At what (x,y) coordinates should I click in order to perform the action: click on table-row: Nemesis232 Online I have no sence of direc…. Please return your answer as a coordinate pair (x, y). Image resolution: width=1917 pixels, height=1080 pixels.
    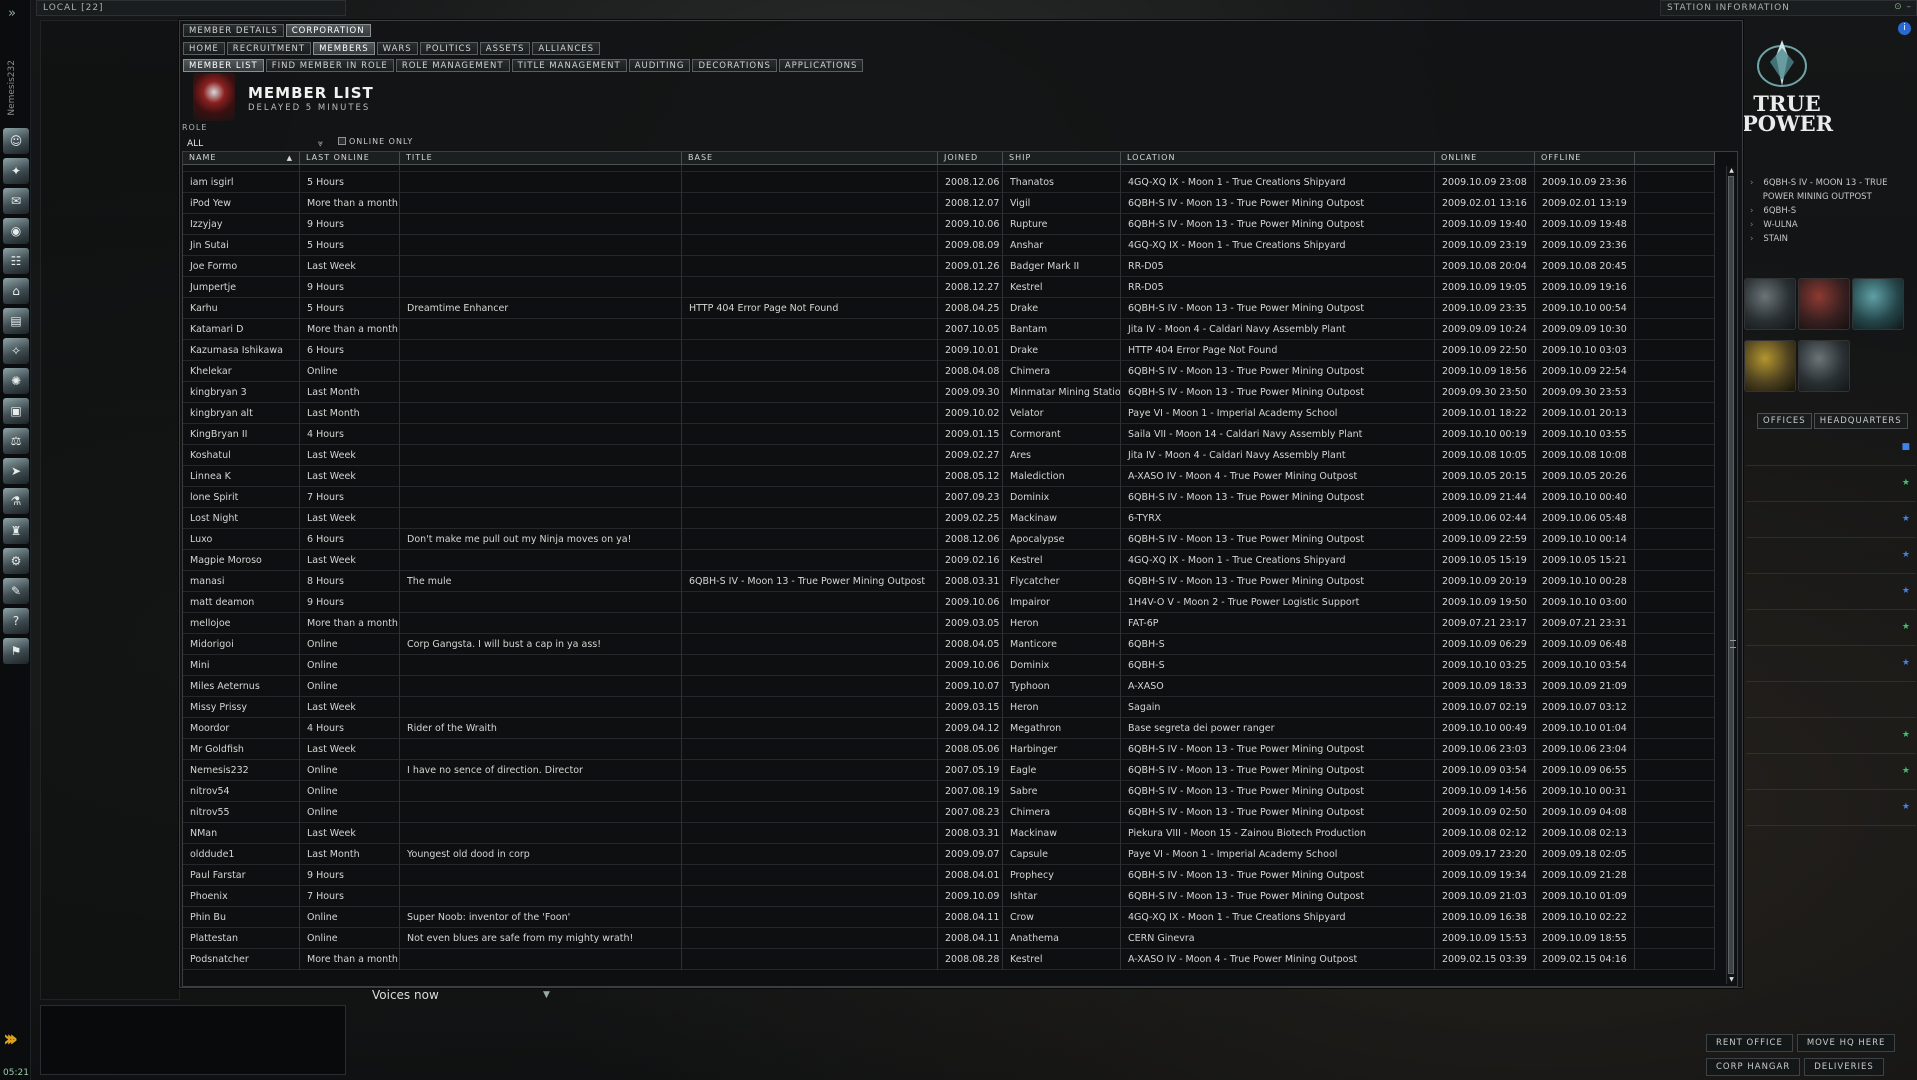
    Looking at the image, I should click on (949, 770).